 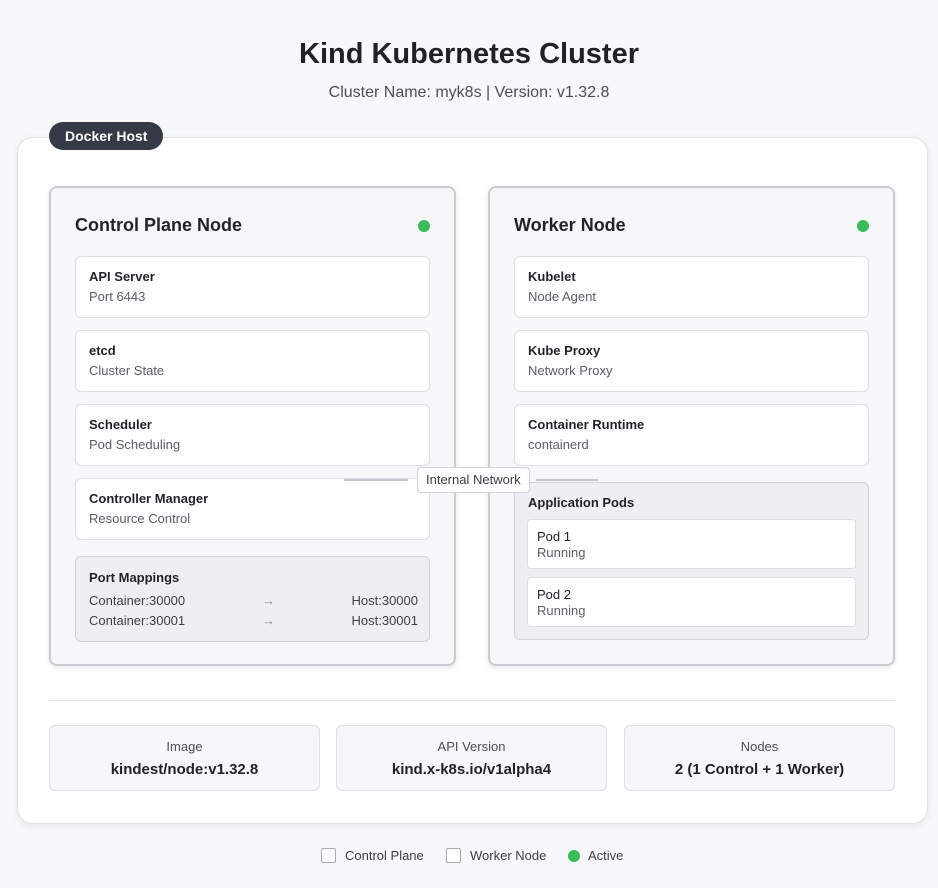 What do you see at coordinates (253, 622) in the screenshot?
I see `port-mapping-row: Container:30001 → Host:30001` at bounding box center [253, 622].